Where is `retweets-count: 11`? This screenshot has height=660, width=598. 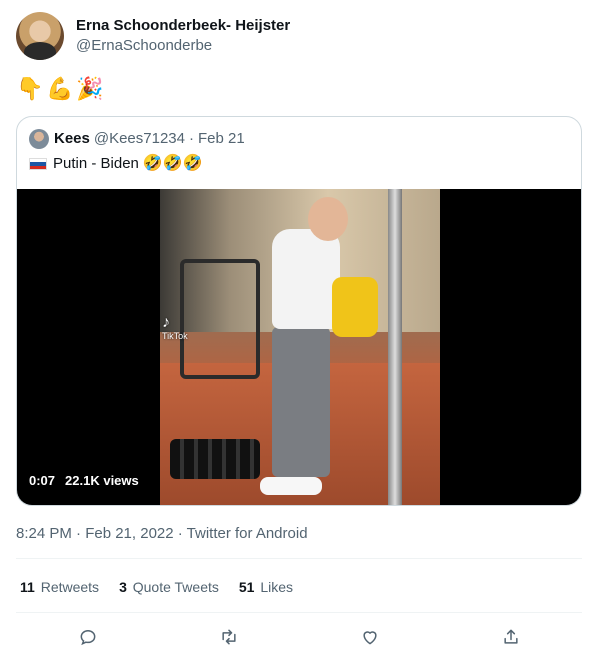 retweets-count: 11 is located at coordinates (27, 587).